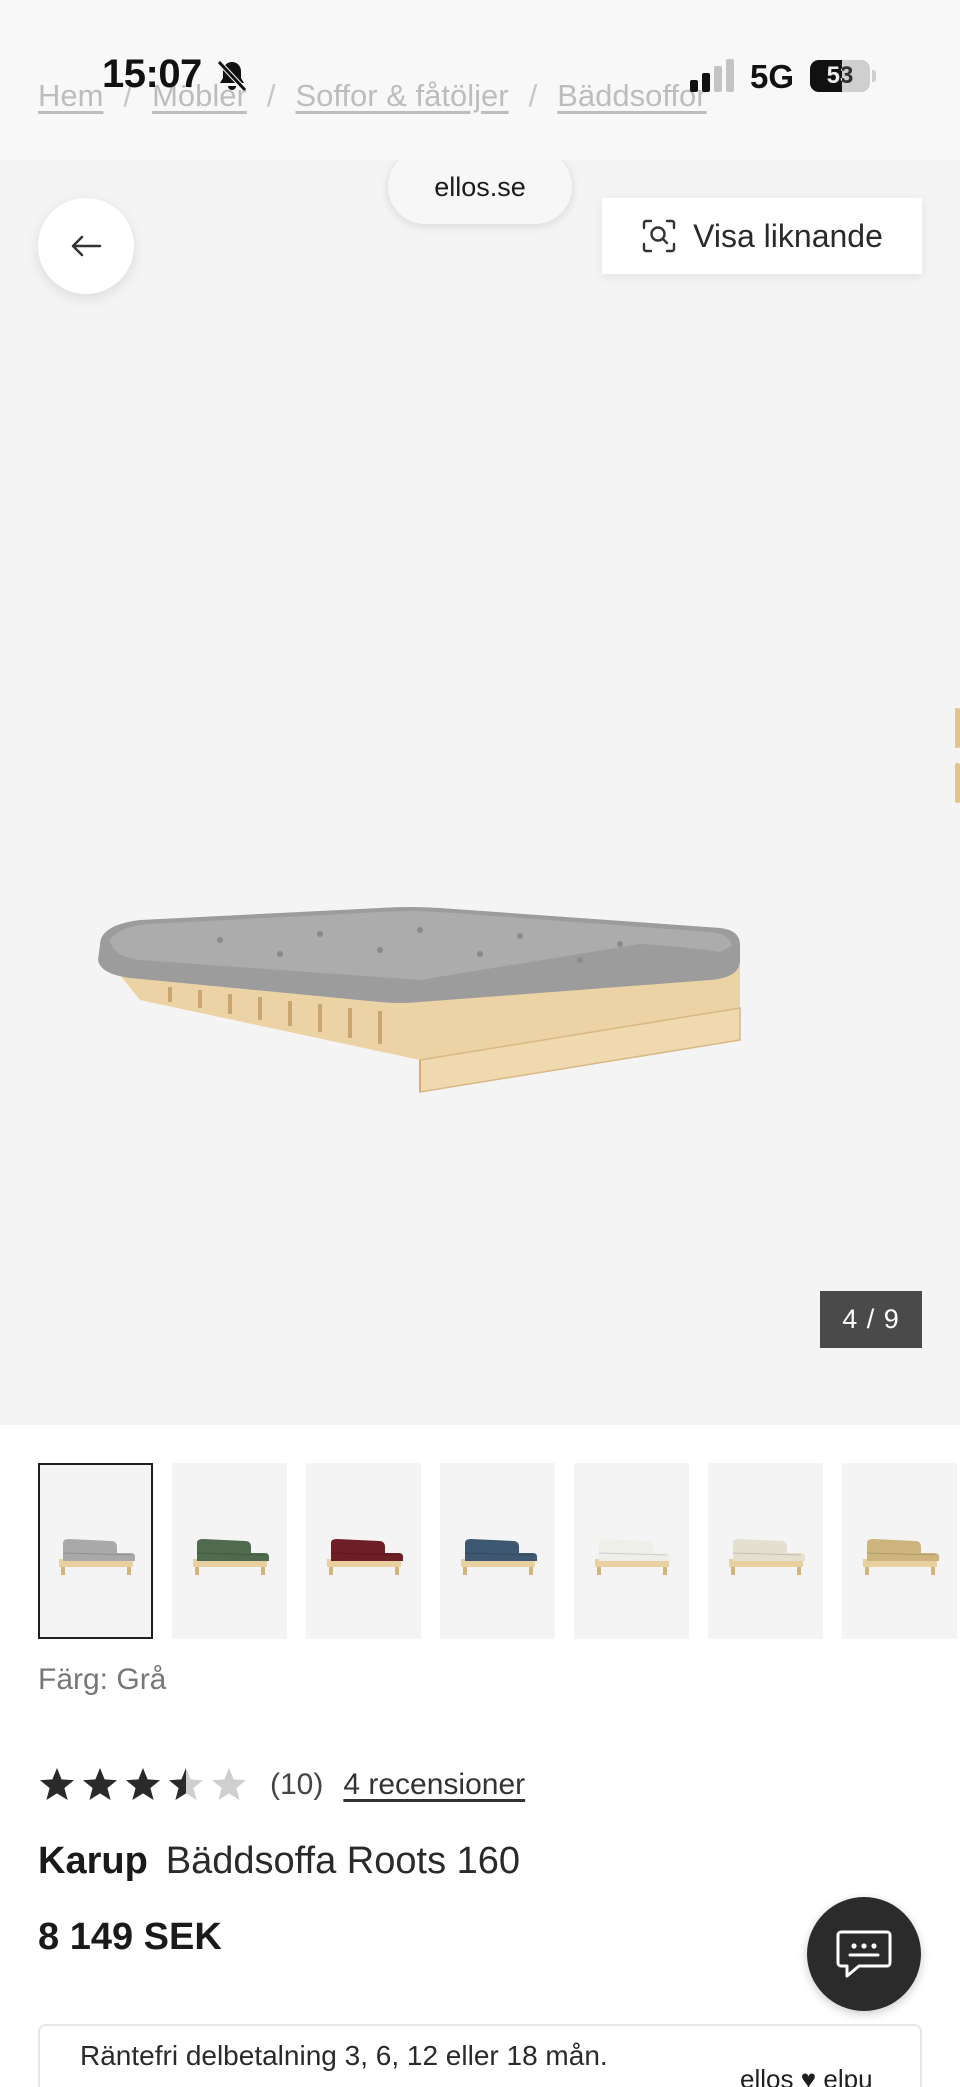 The width and height of the screenshot is (960, 2087). I want to click on network-type: 5G, so click(772, 76).